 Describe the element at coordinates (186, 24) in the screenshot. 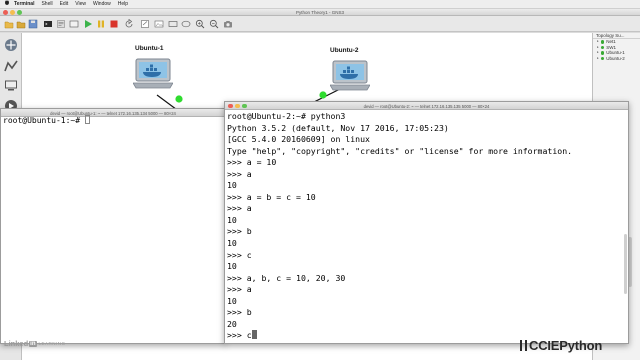

I see `ellipse-icon` at that location.